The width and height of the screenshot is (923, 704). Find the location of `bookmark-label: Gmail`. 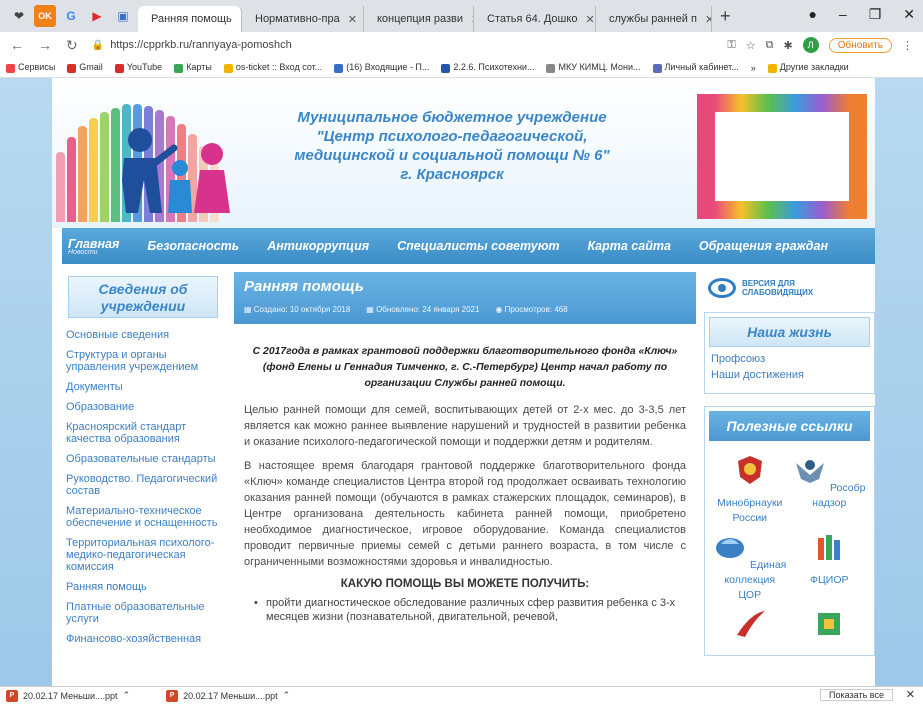

bookmark-label: Gmail is located at coordinates (91, 67).